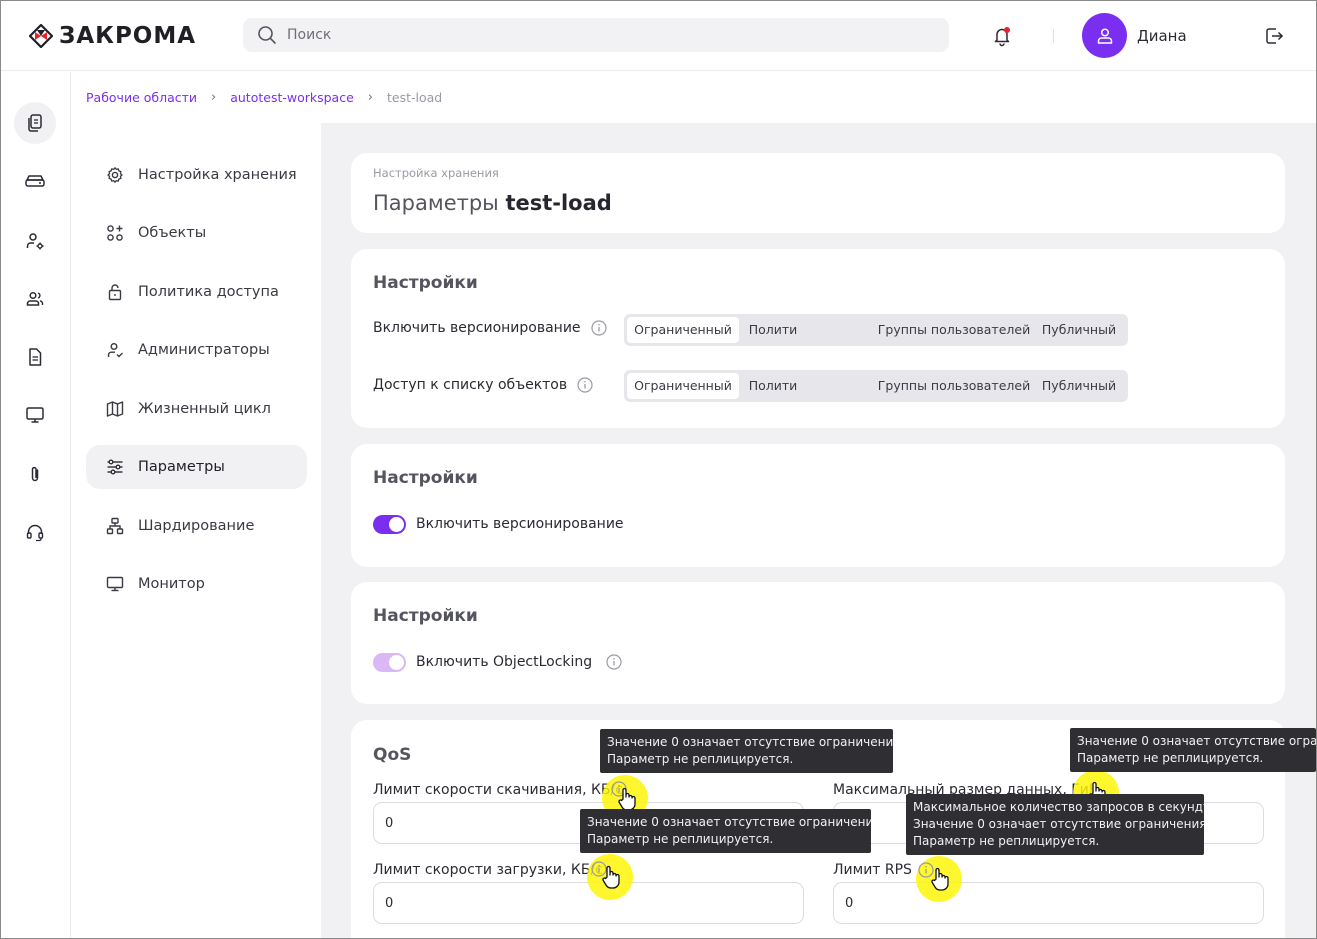  I want to click on rps-limit-label: Лимит RPS, so click(872, 870).